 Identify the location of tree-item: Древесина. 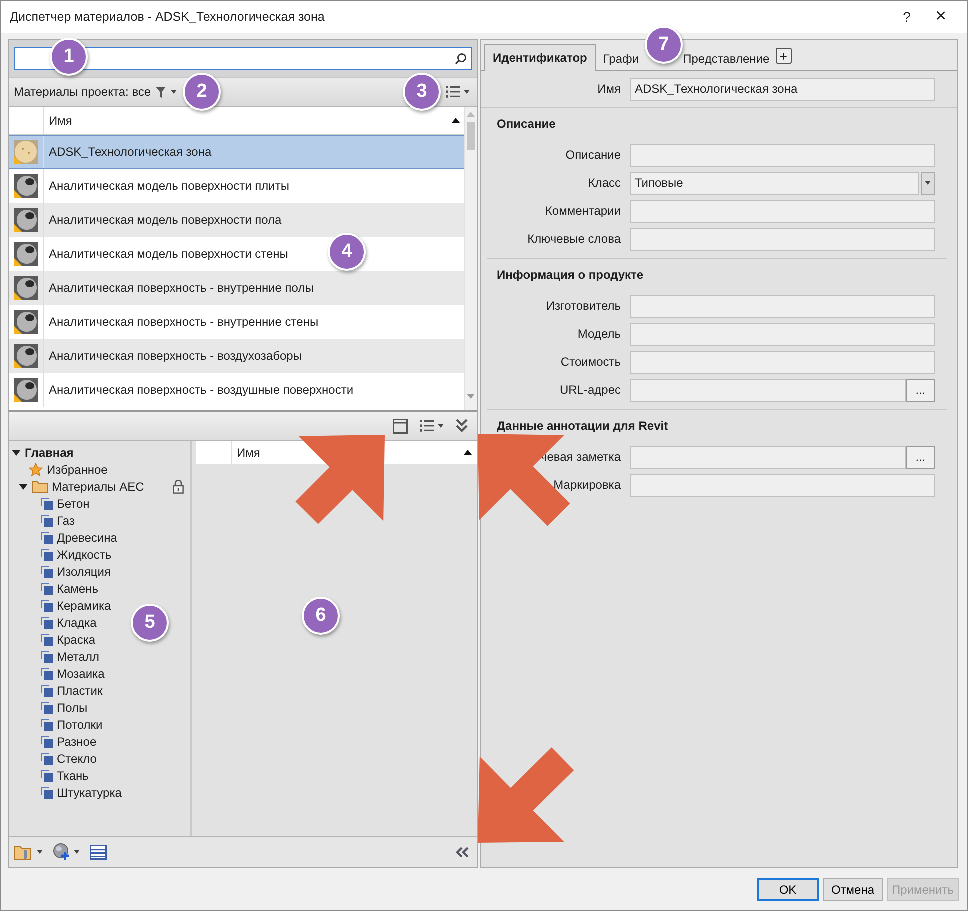
(87, 537).